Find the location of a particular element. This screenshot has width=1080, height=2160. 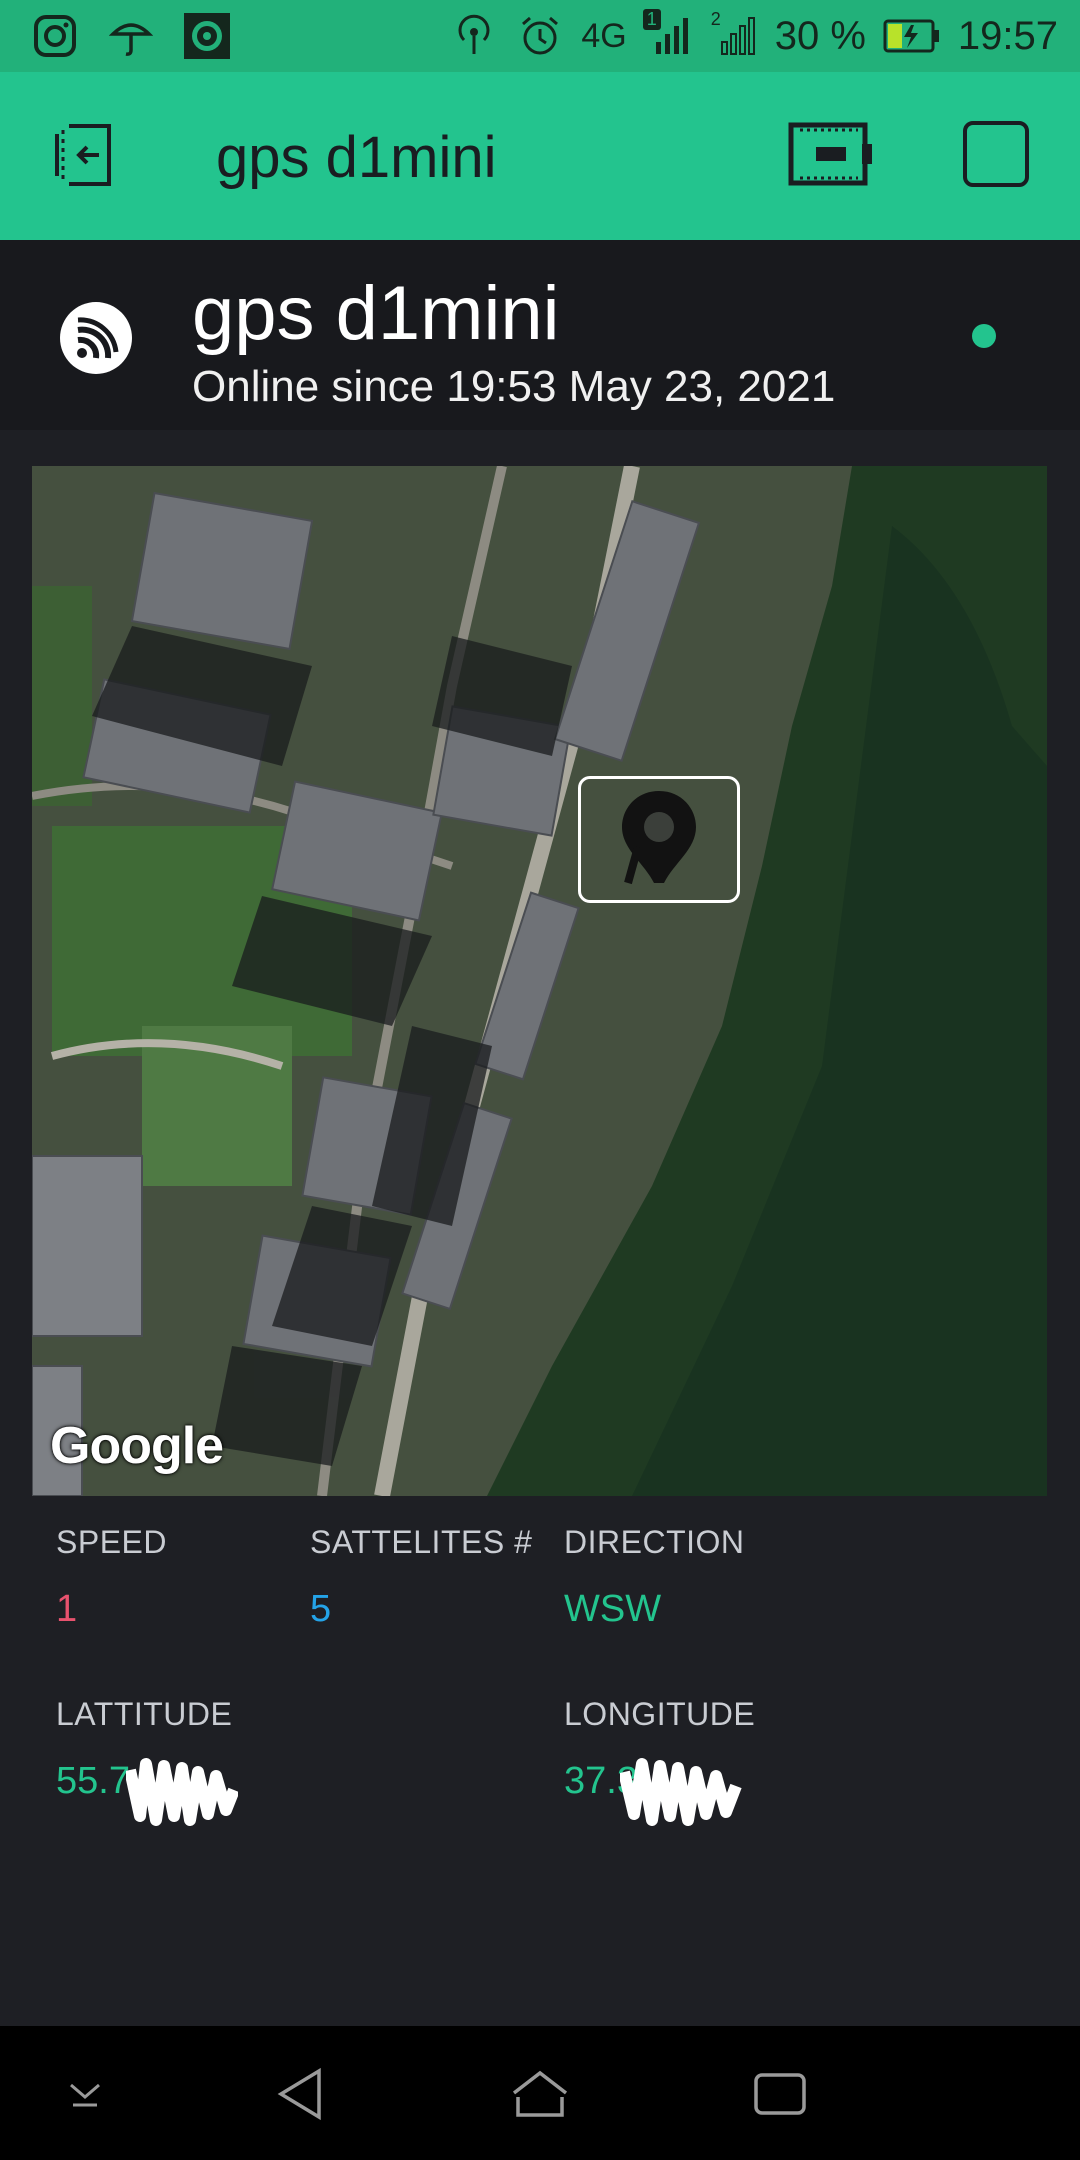

app-title: gps d1mini is located at coordinates (356, 157).